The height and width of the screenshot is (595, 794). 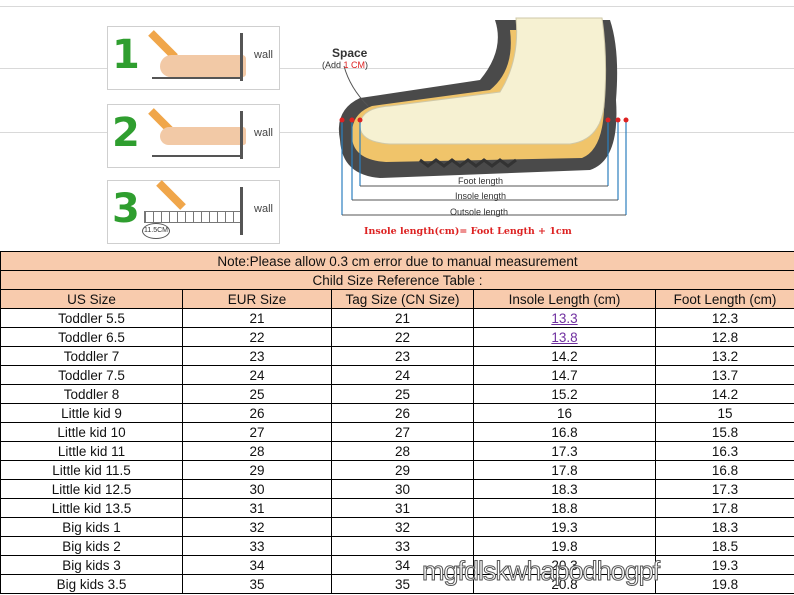 What do you see at coordinates (91, 508) in the screenshot?
I see `table-cell: Little kid 13.5` at bounding box center [91, 508].